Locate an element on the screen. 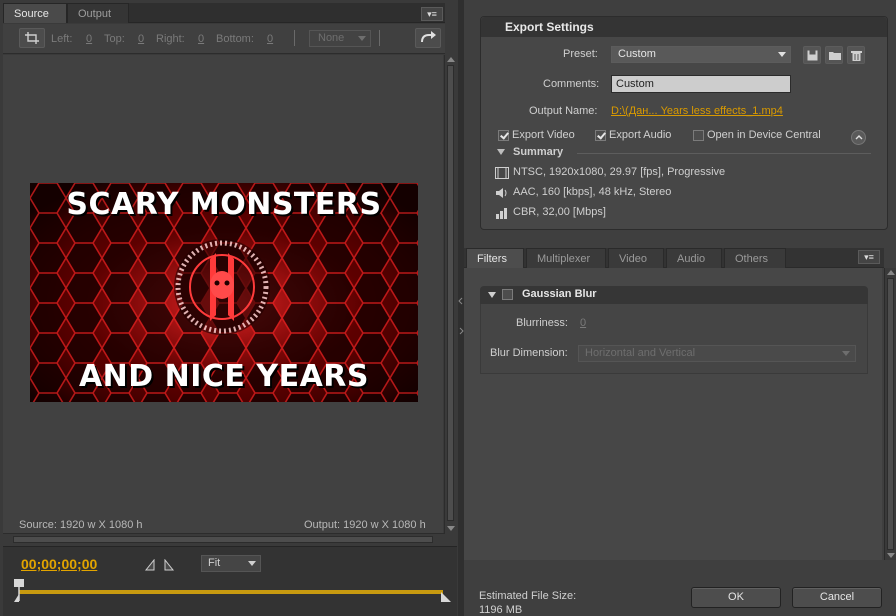  tab-filters: Filters is located at coordinates (495, 258).